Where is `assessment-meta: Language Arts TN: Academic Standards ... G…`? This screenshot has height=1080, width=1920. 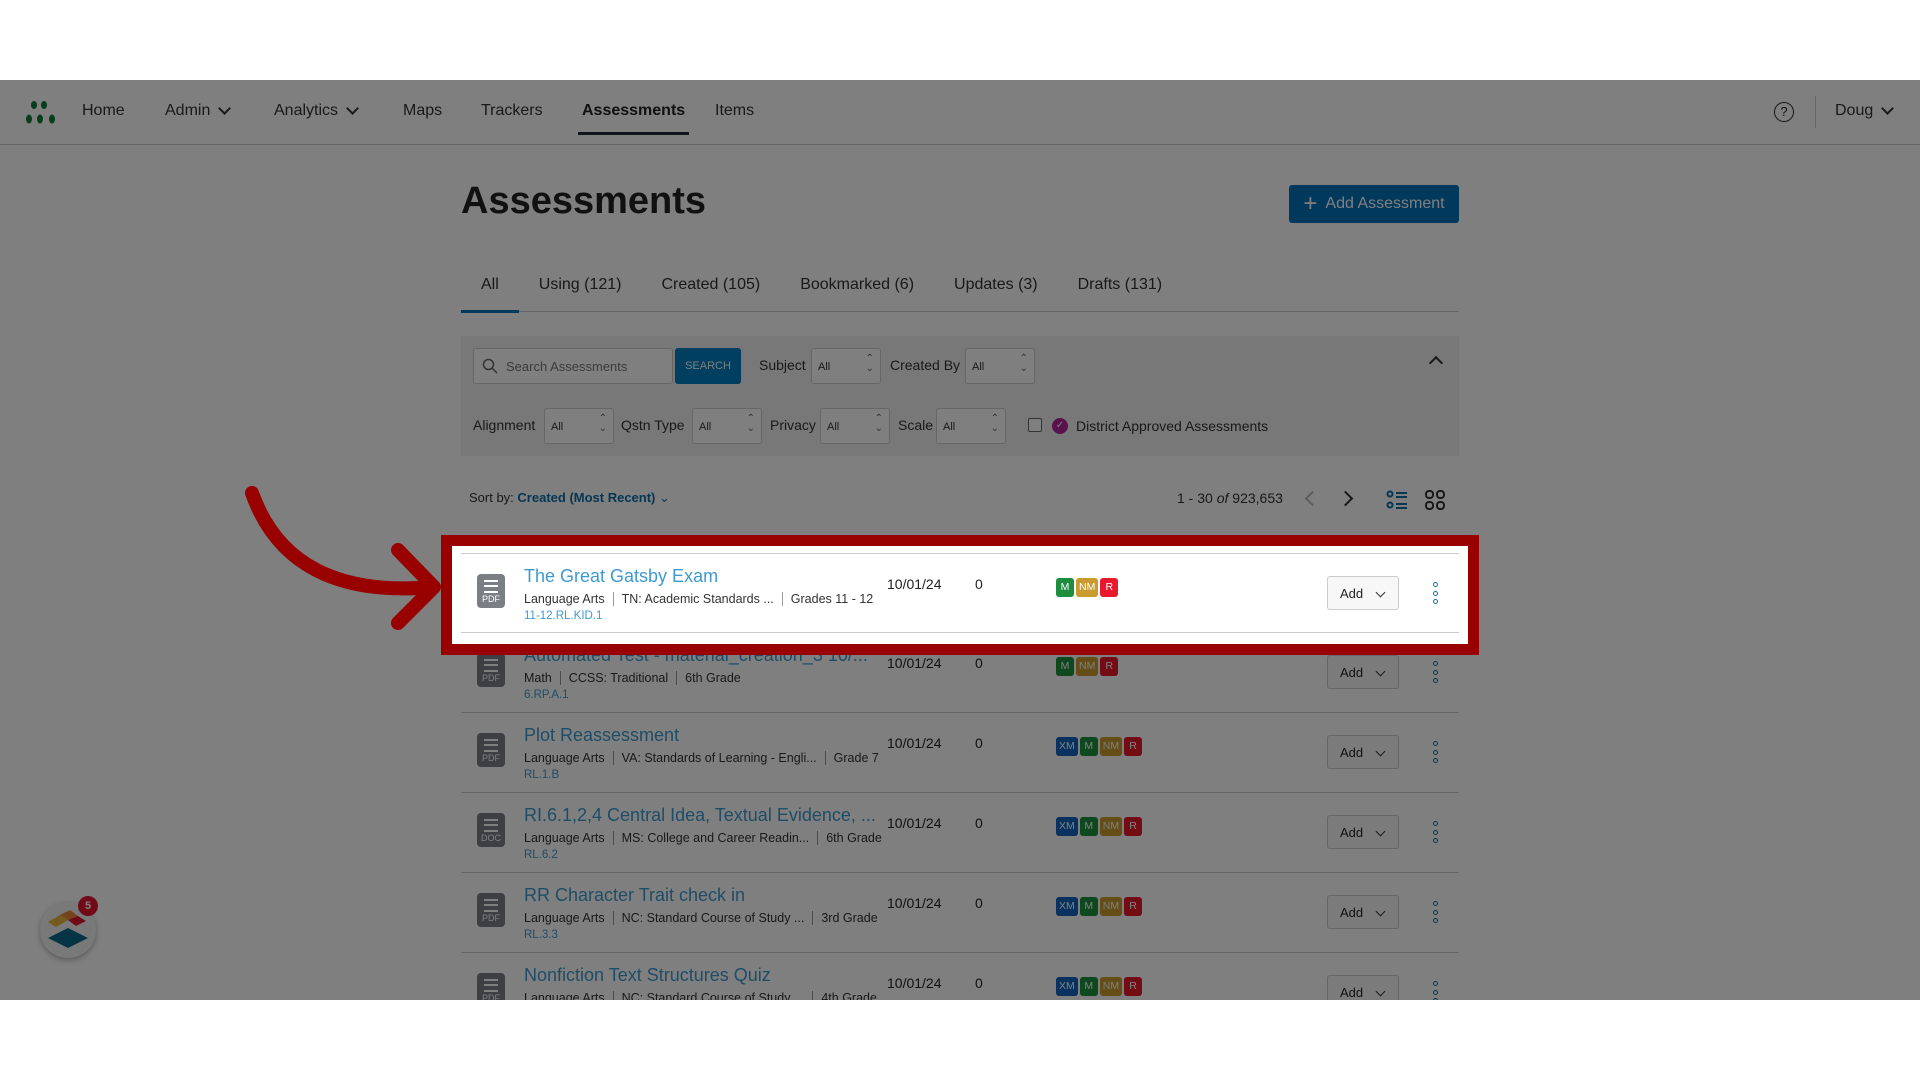 assessment-meta: Language Arts TN: Academic Standards ... G… is located at coordinates (698, 599).